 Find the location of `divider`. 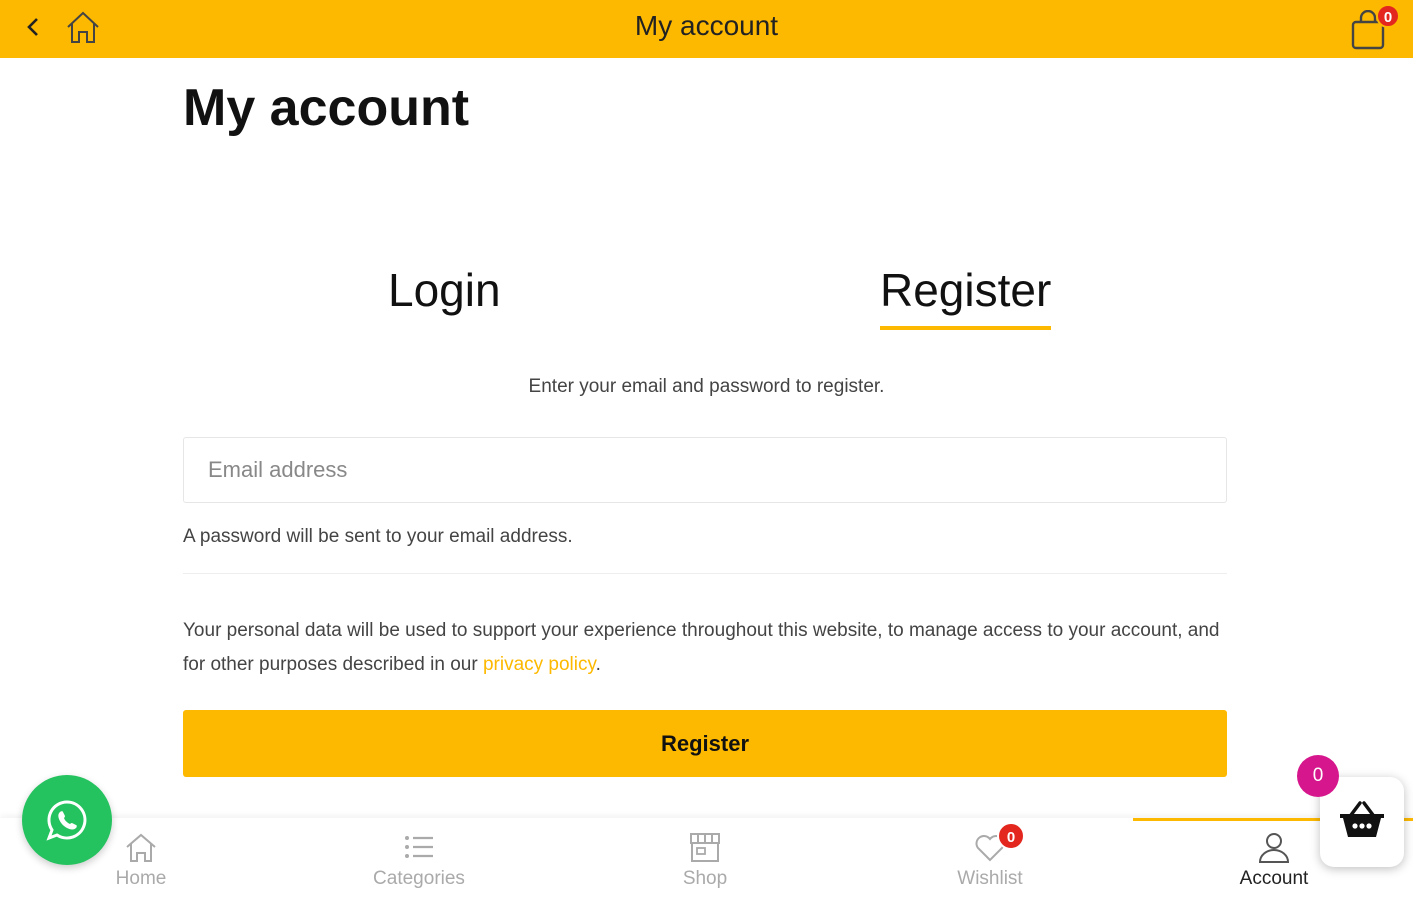

divider is located at coordinates (705, 573).